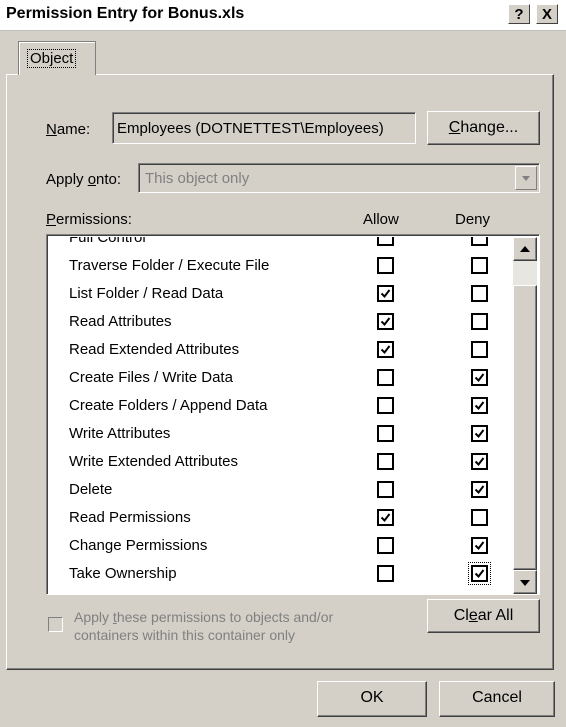 This screenshot has height=727, width=566. I want to click on dropdown-button, so click(526, 178).